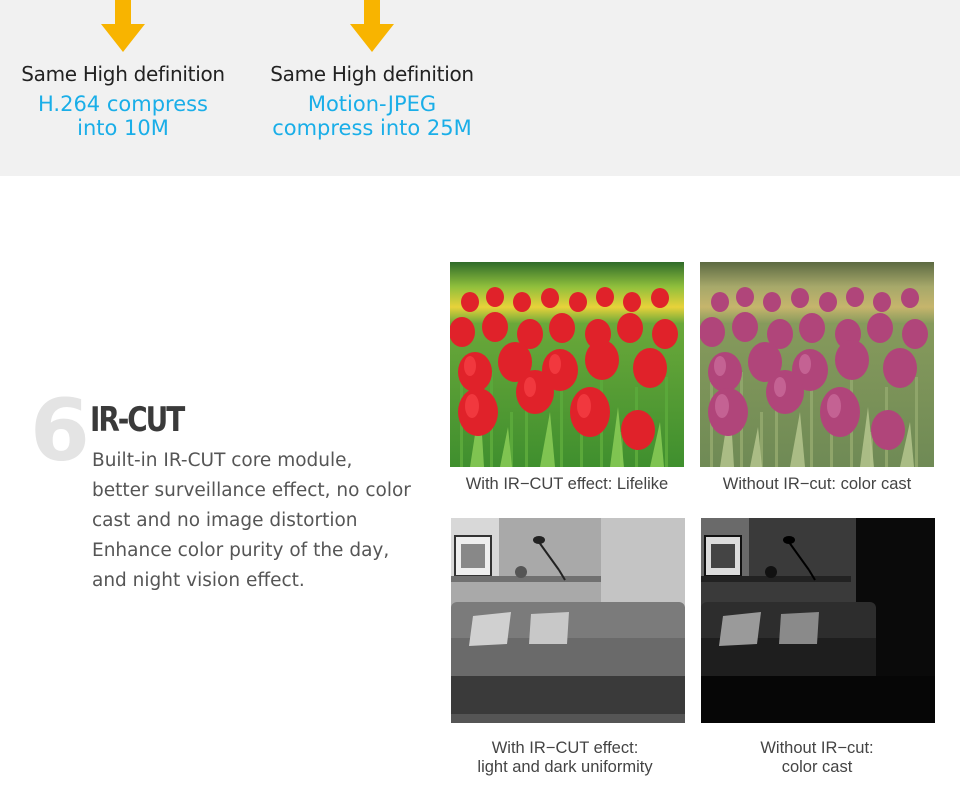 The height and width of the screenshot is (787, 960). What do you see at coordinates (567, 484) in the screenshot?
I see `photo-caption: With IR−CUT effect: Lifelike` at bounding box center [567, 484].